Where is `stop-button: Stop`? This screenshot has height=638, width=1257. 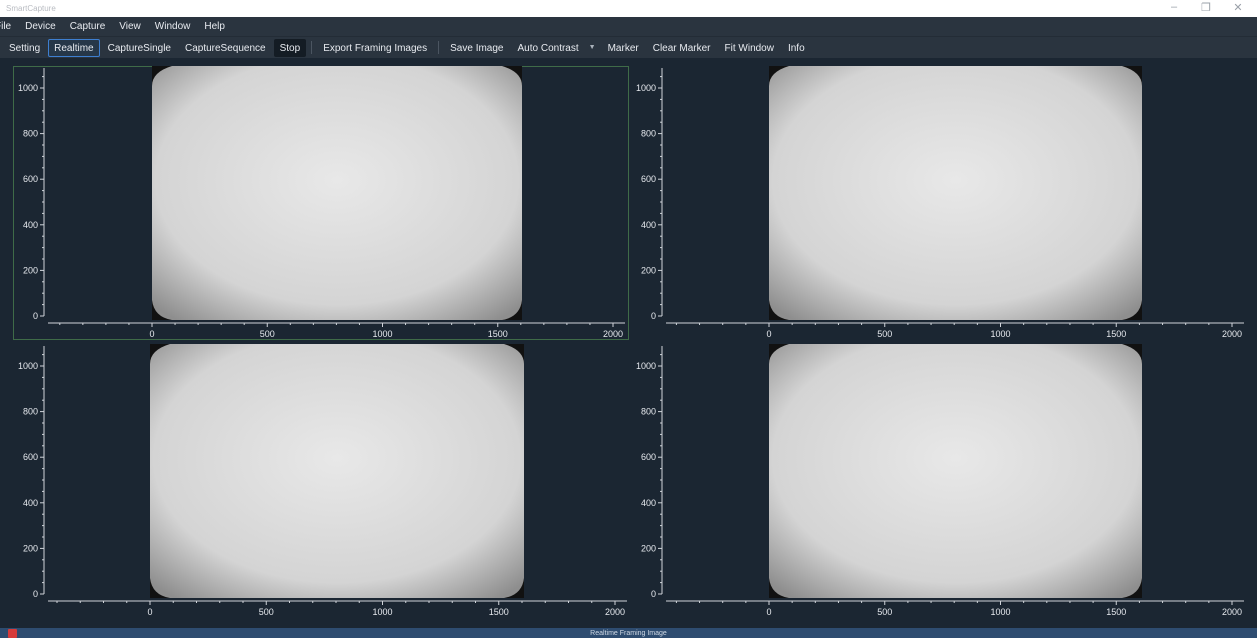 stop-button: Stop is located at coordinates (290, 47).